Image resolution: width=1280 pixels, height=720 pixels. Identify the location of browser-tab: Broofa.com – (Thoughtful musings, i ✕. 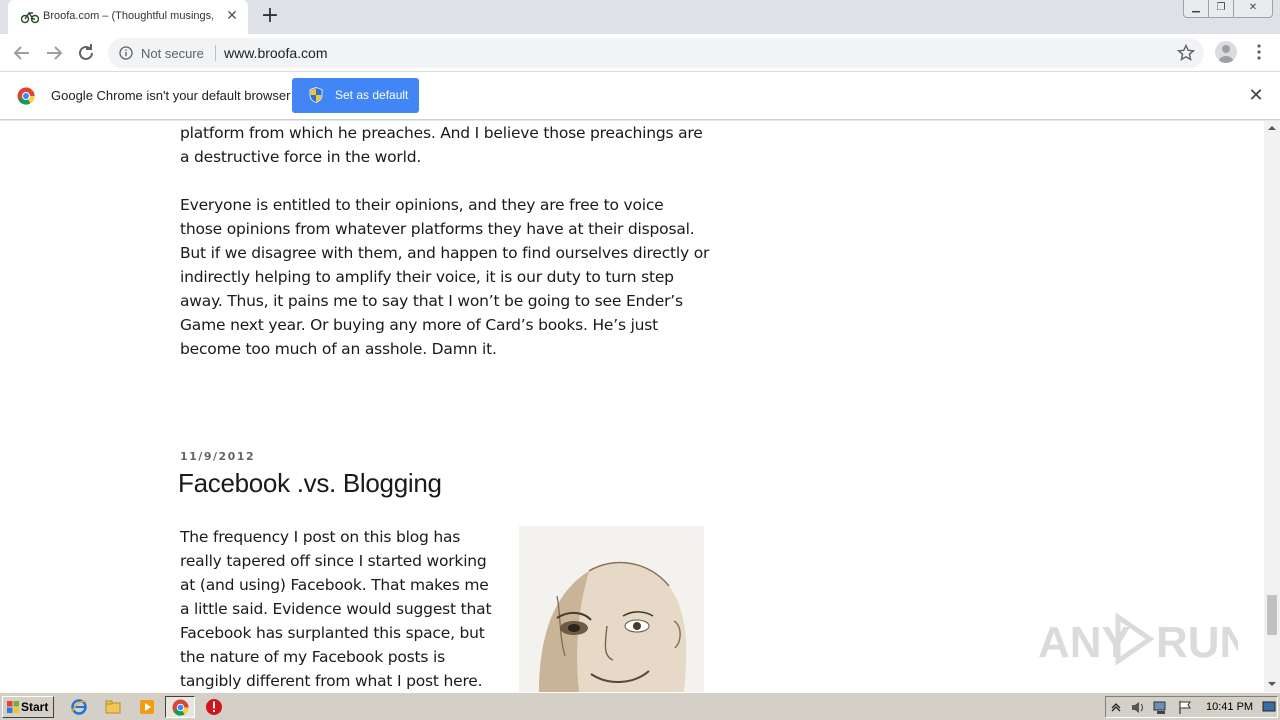
(128, 17).